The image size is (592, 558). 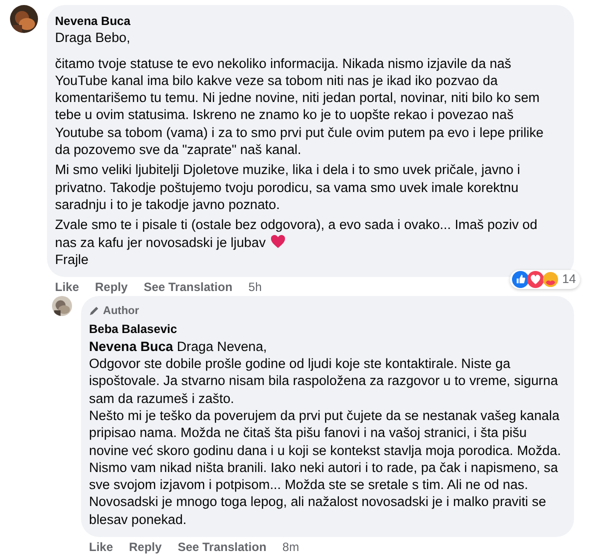 What do you see at coordinates (94, 310) in the screenshot?
I see `pencil-icon` at bounding box center [94, 310].